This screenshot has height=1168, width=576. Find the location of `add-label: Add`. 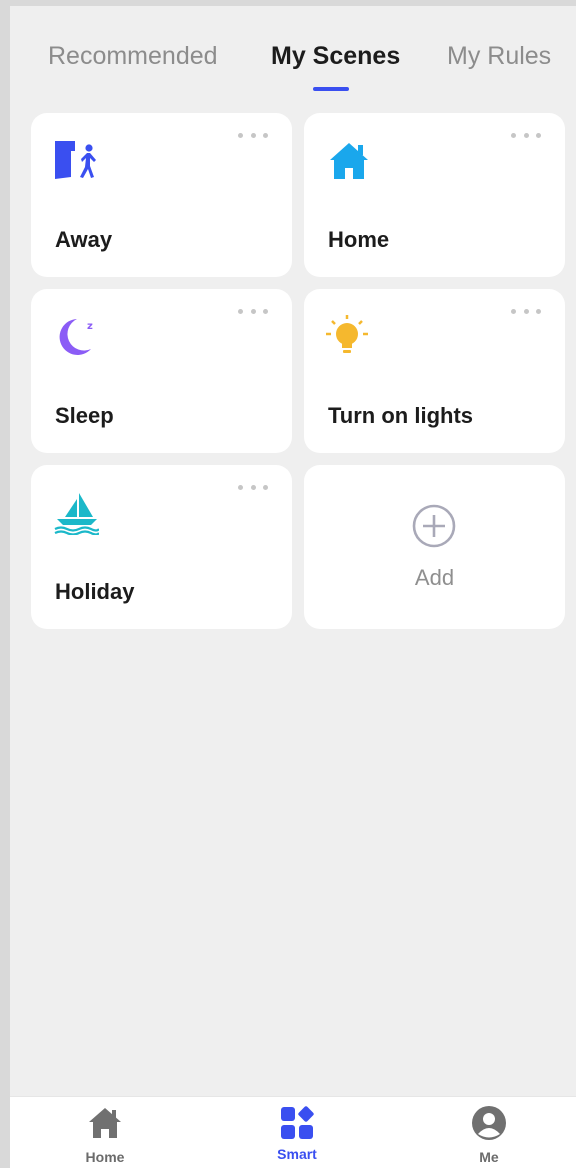

add-label: Add is located at coordinates (434, 577).